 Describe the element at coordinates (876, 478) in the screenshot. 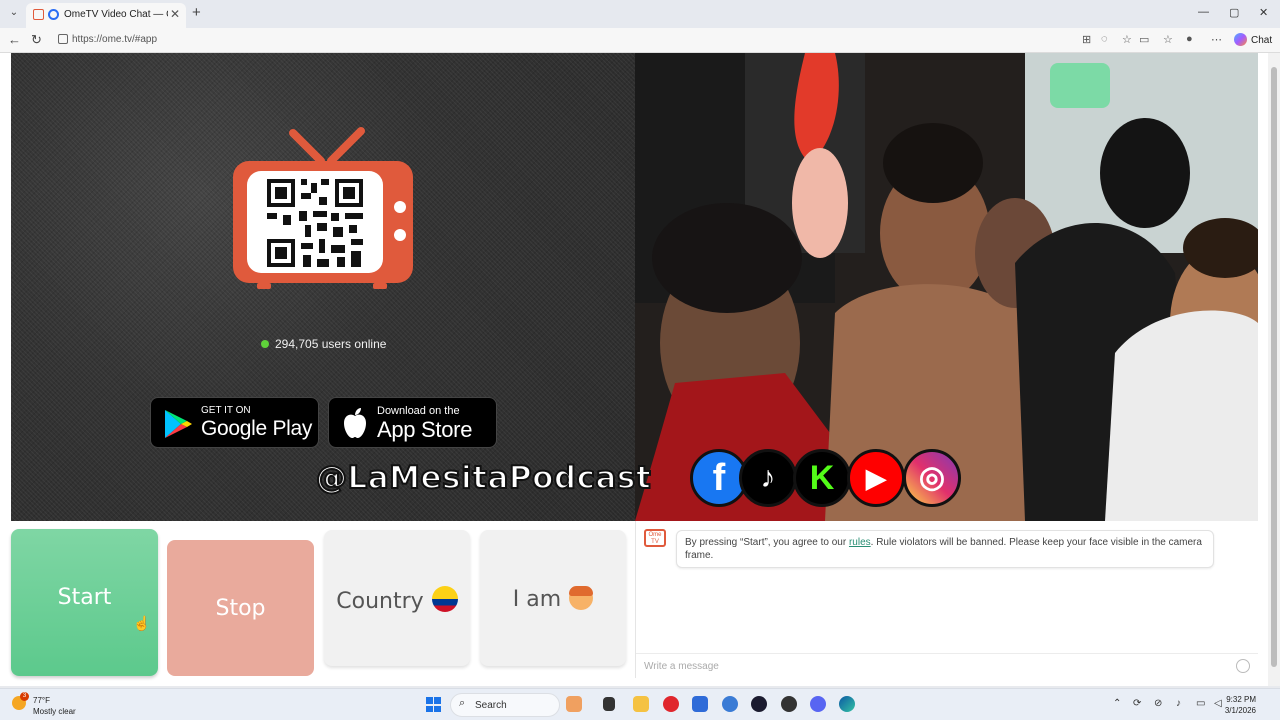

I see `youtube-icon: ▶` at that location.